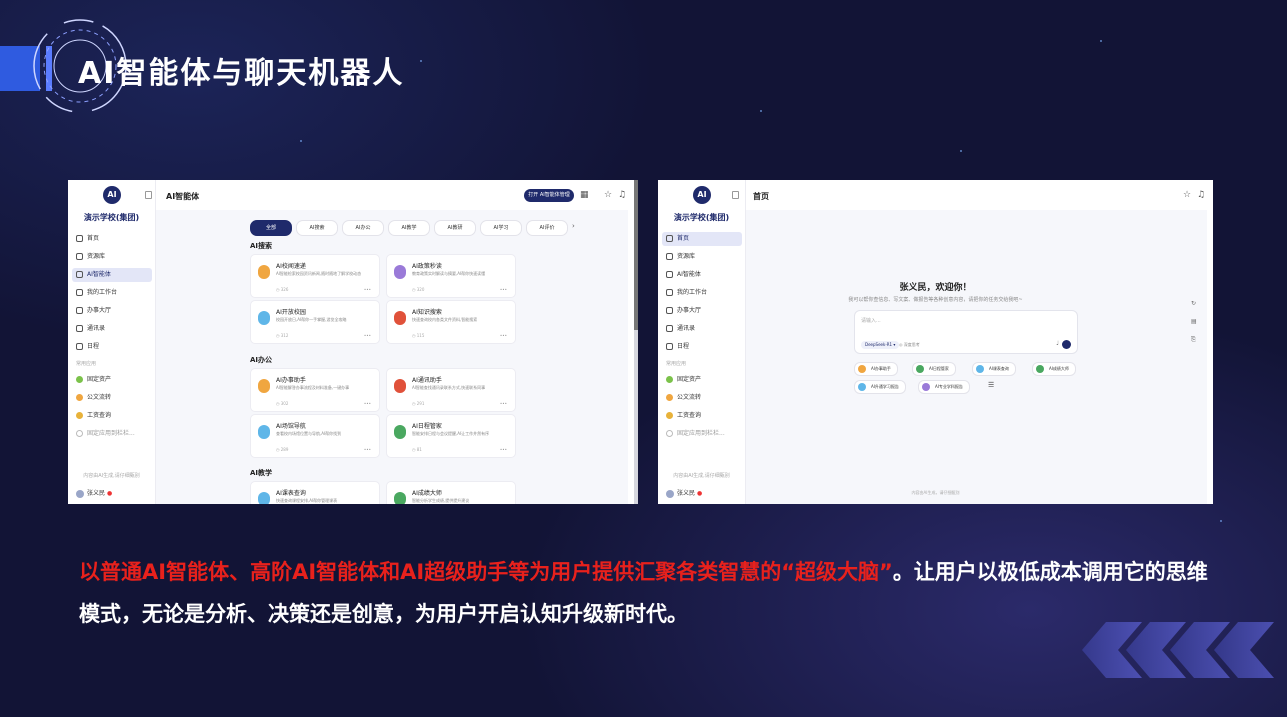 This screenshot has height=717, width=1287. I want to click on tab-office: AI办公, so click(363, 228).